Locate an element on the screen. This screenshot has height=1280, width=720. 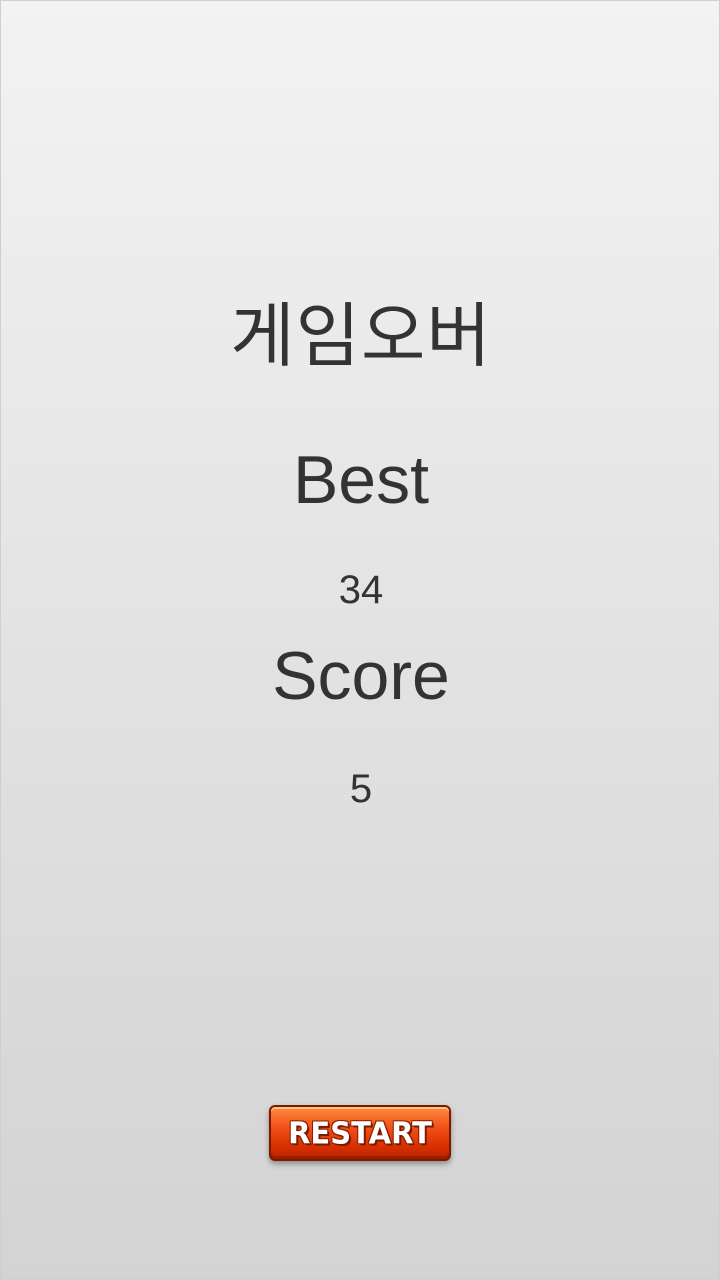
best-label: Best is located at coordinates (361, 480).